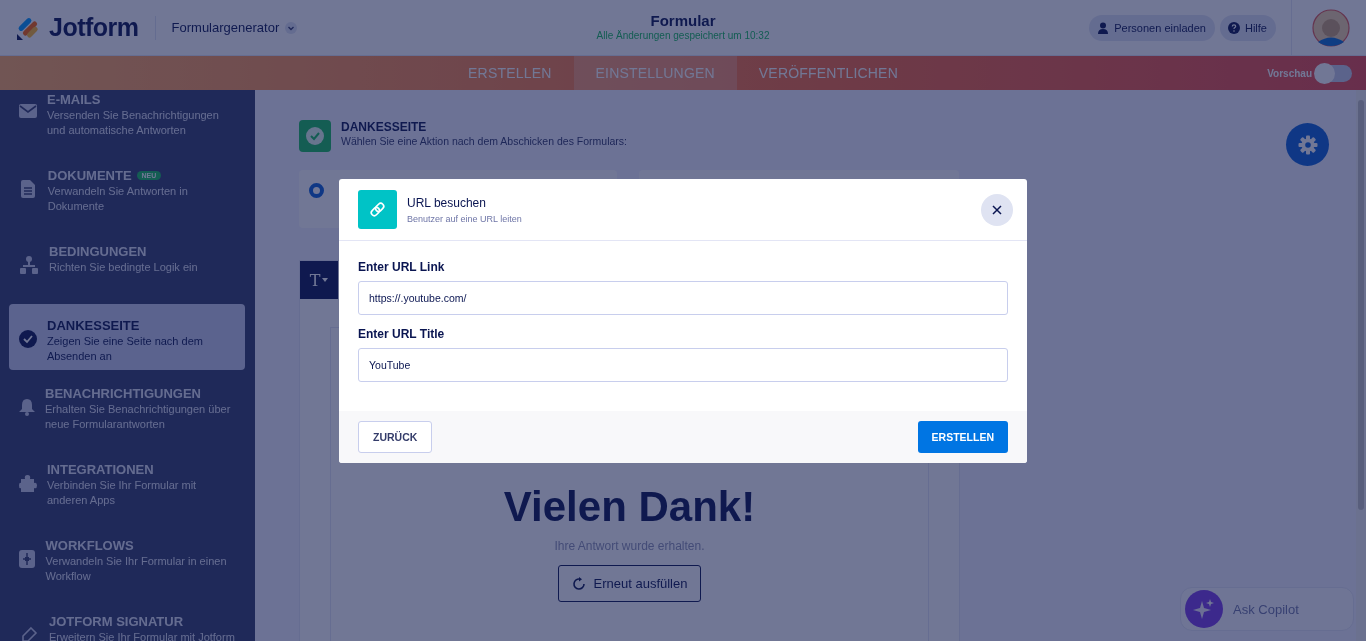 The image size is (1366, 641). I want to click on help-icon, so click(1234, 27).